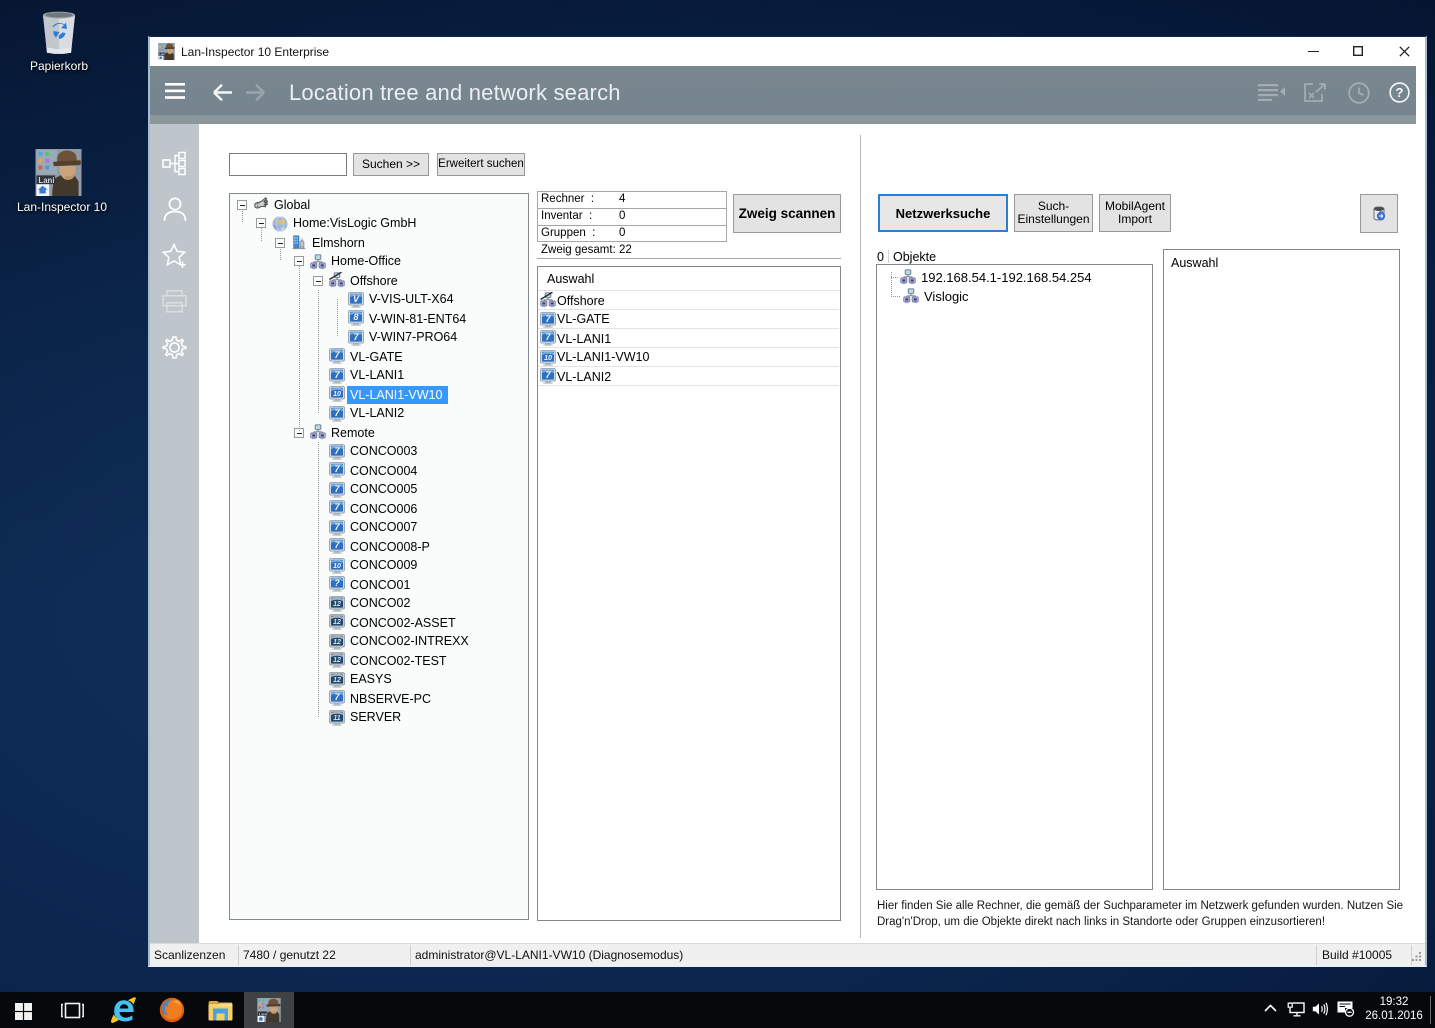 The image size is (1435, 1028). Describe the element at coordinates (355, 317) in the screenshot. I see `svg-text: 8` at that location.